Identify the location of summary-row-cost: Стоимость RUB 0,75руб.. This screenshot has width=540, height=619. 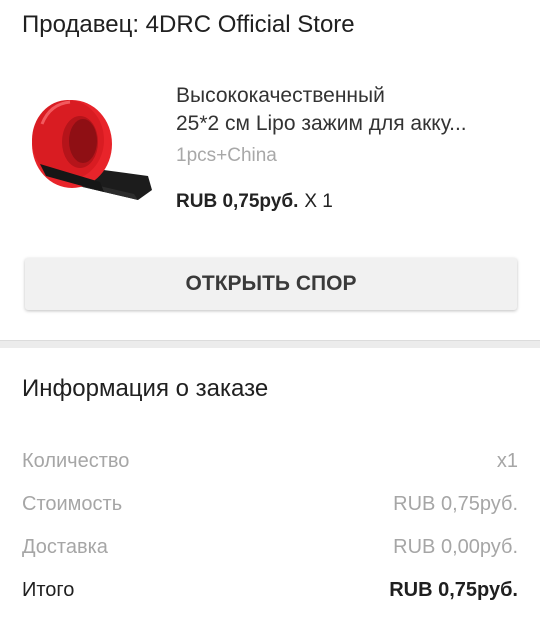
(270, 504).